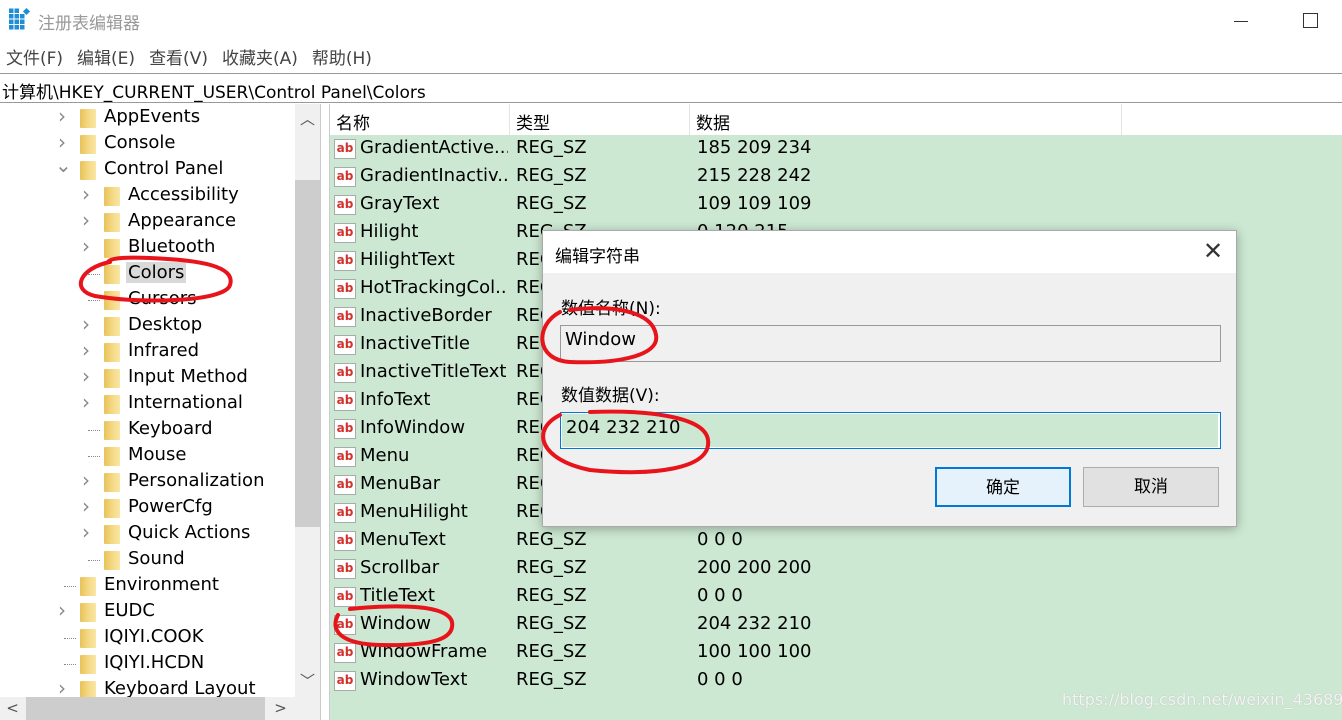 The image size is (1342, 720). What do you see at coordinates (754, 175) in the screenshot?
I see `value-data: 215 228 242` at bounding box center [754, 175].